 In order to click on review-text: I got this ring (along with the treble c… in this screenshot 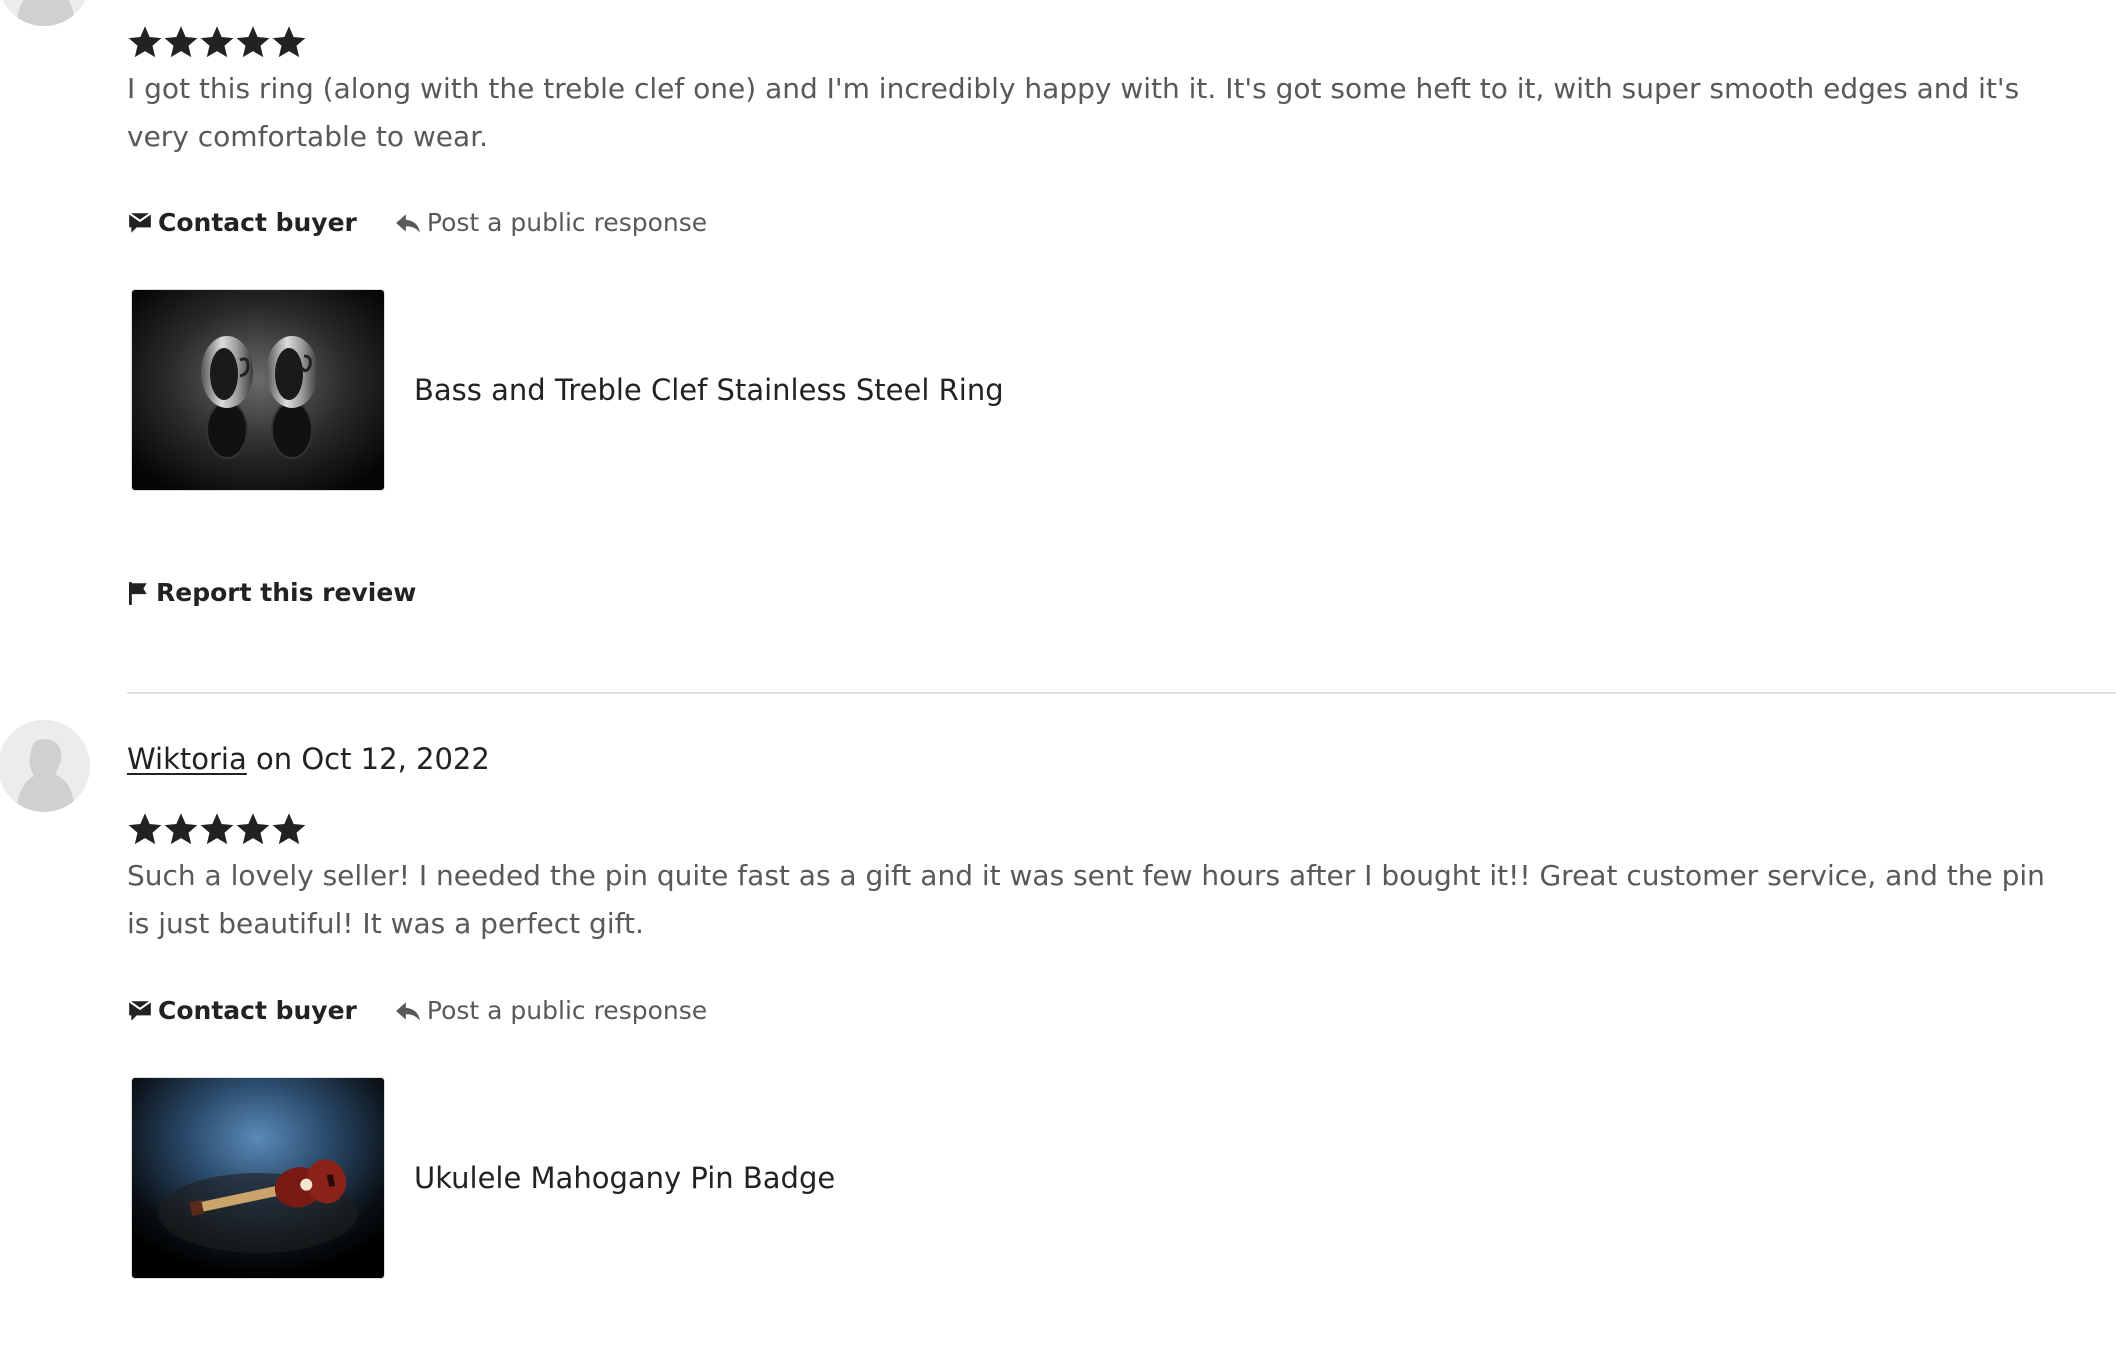, I will do `click(1073, 112)`.